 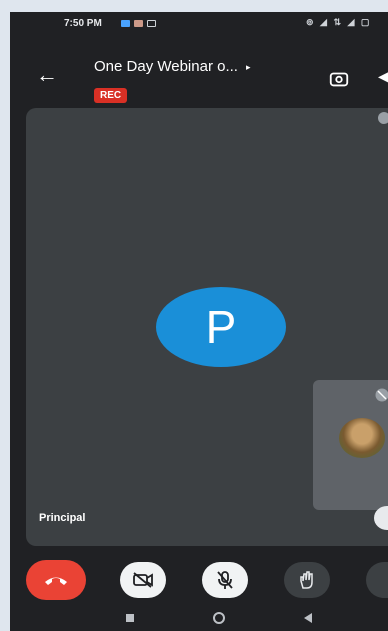 I want to click on camera-off-icon, so click(x=143, y=580).